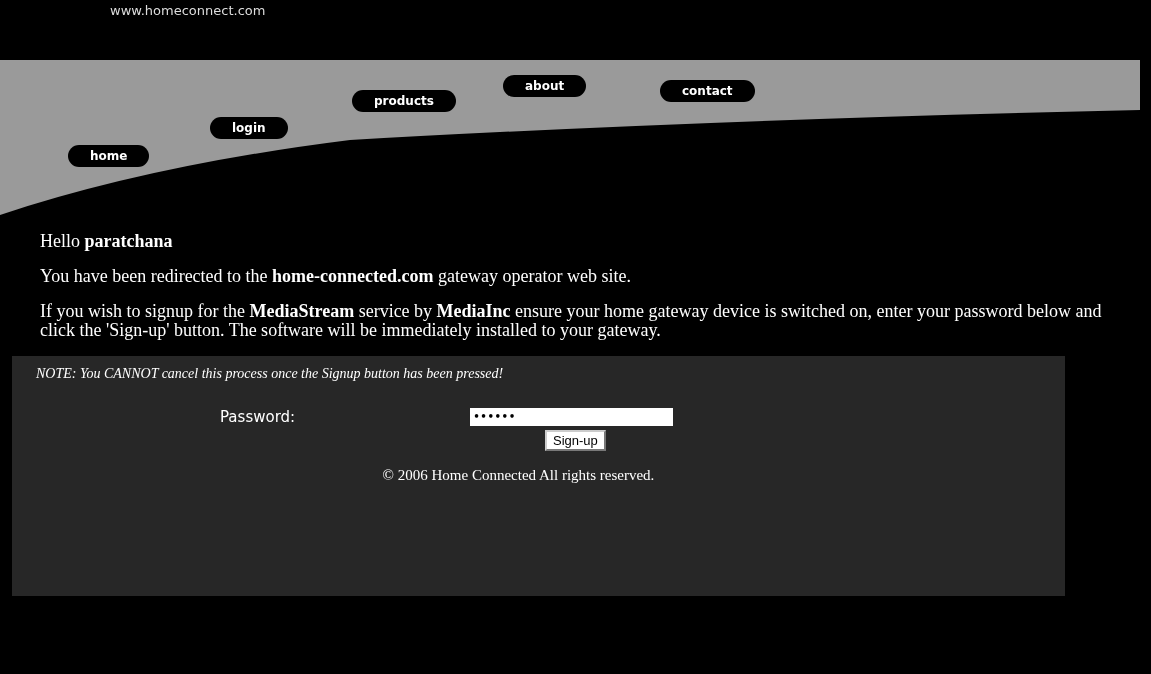 This screenshot has width=1151, height=674. I want to click on paragraph: If you wish to signup for the MediaStream service by MediaInc ensure your home gateway device is switched on, enter your password below and click the 'Sign-up' button. The software will be immediately installed to your gateway., so click(571, 321).